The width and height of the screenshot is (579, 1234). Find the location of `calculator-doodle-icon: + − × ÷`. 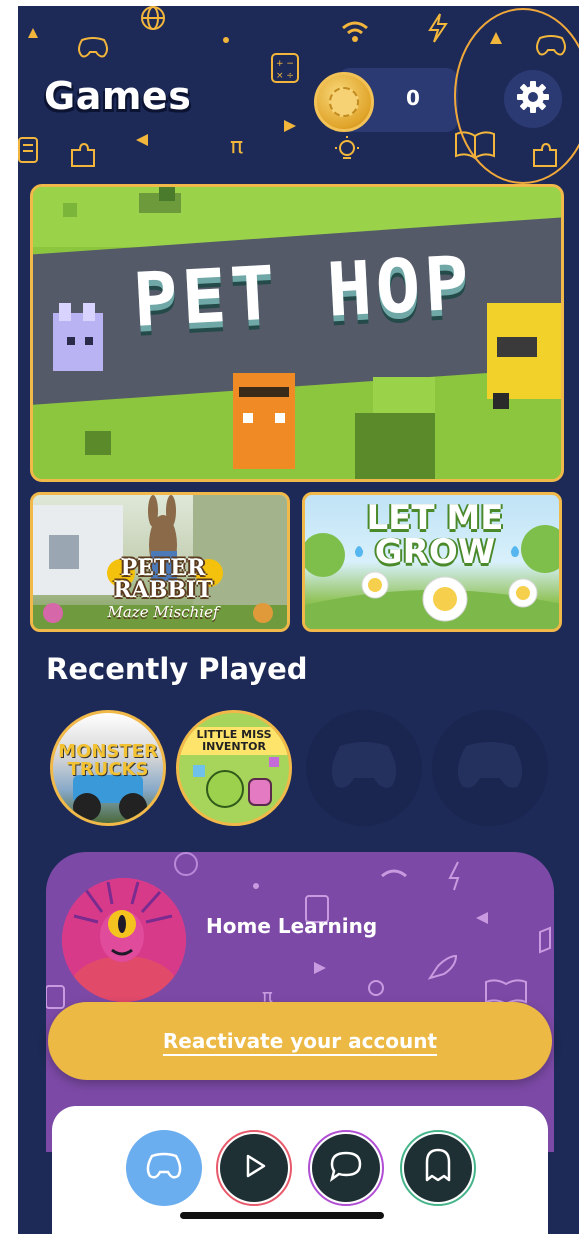

calculator-doodle-icon: + − × ÷ is located at coordinates (285, 68).